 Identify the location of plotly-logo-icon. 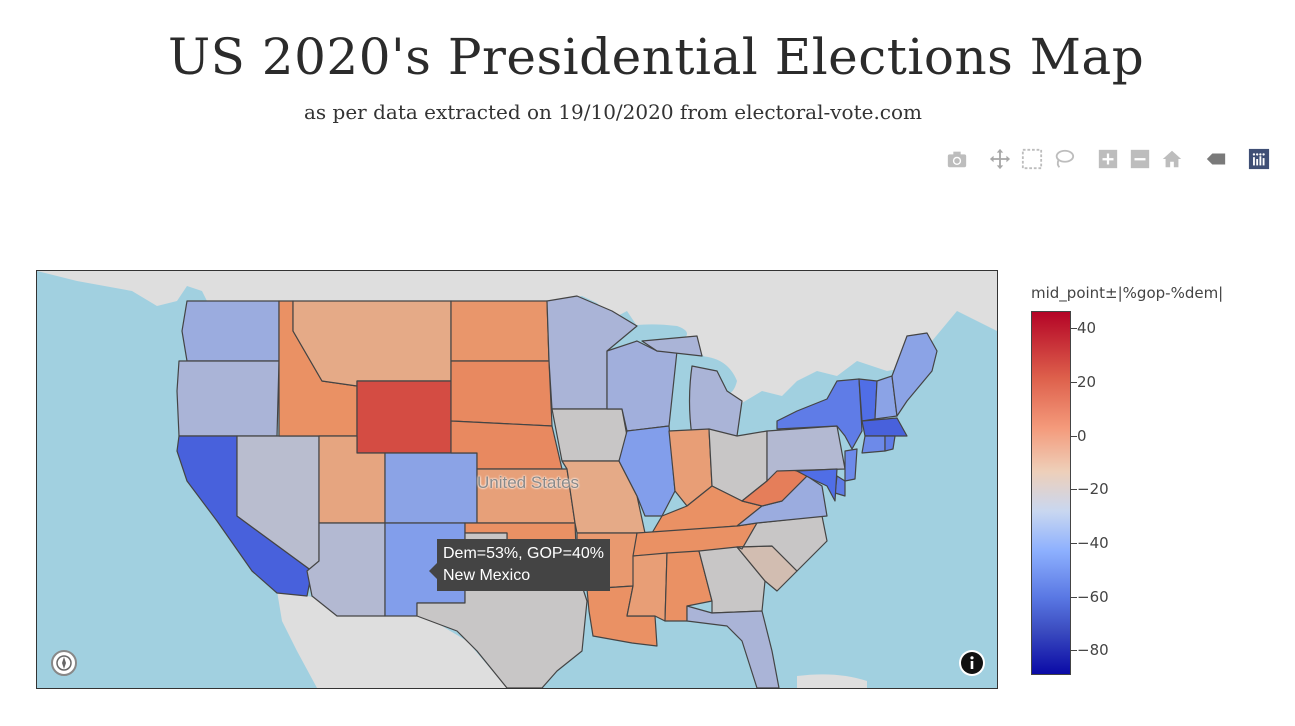
(1259, 159).